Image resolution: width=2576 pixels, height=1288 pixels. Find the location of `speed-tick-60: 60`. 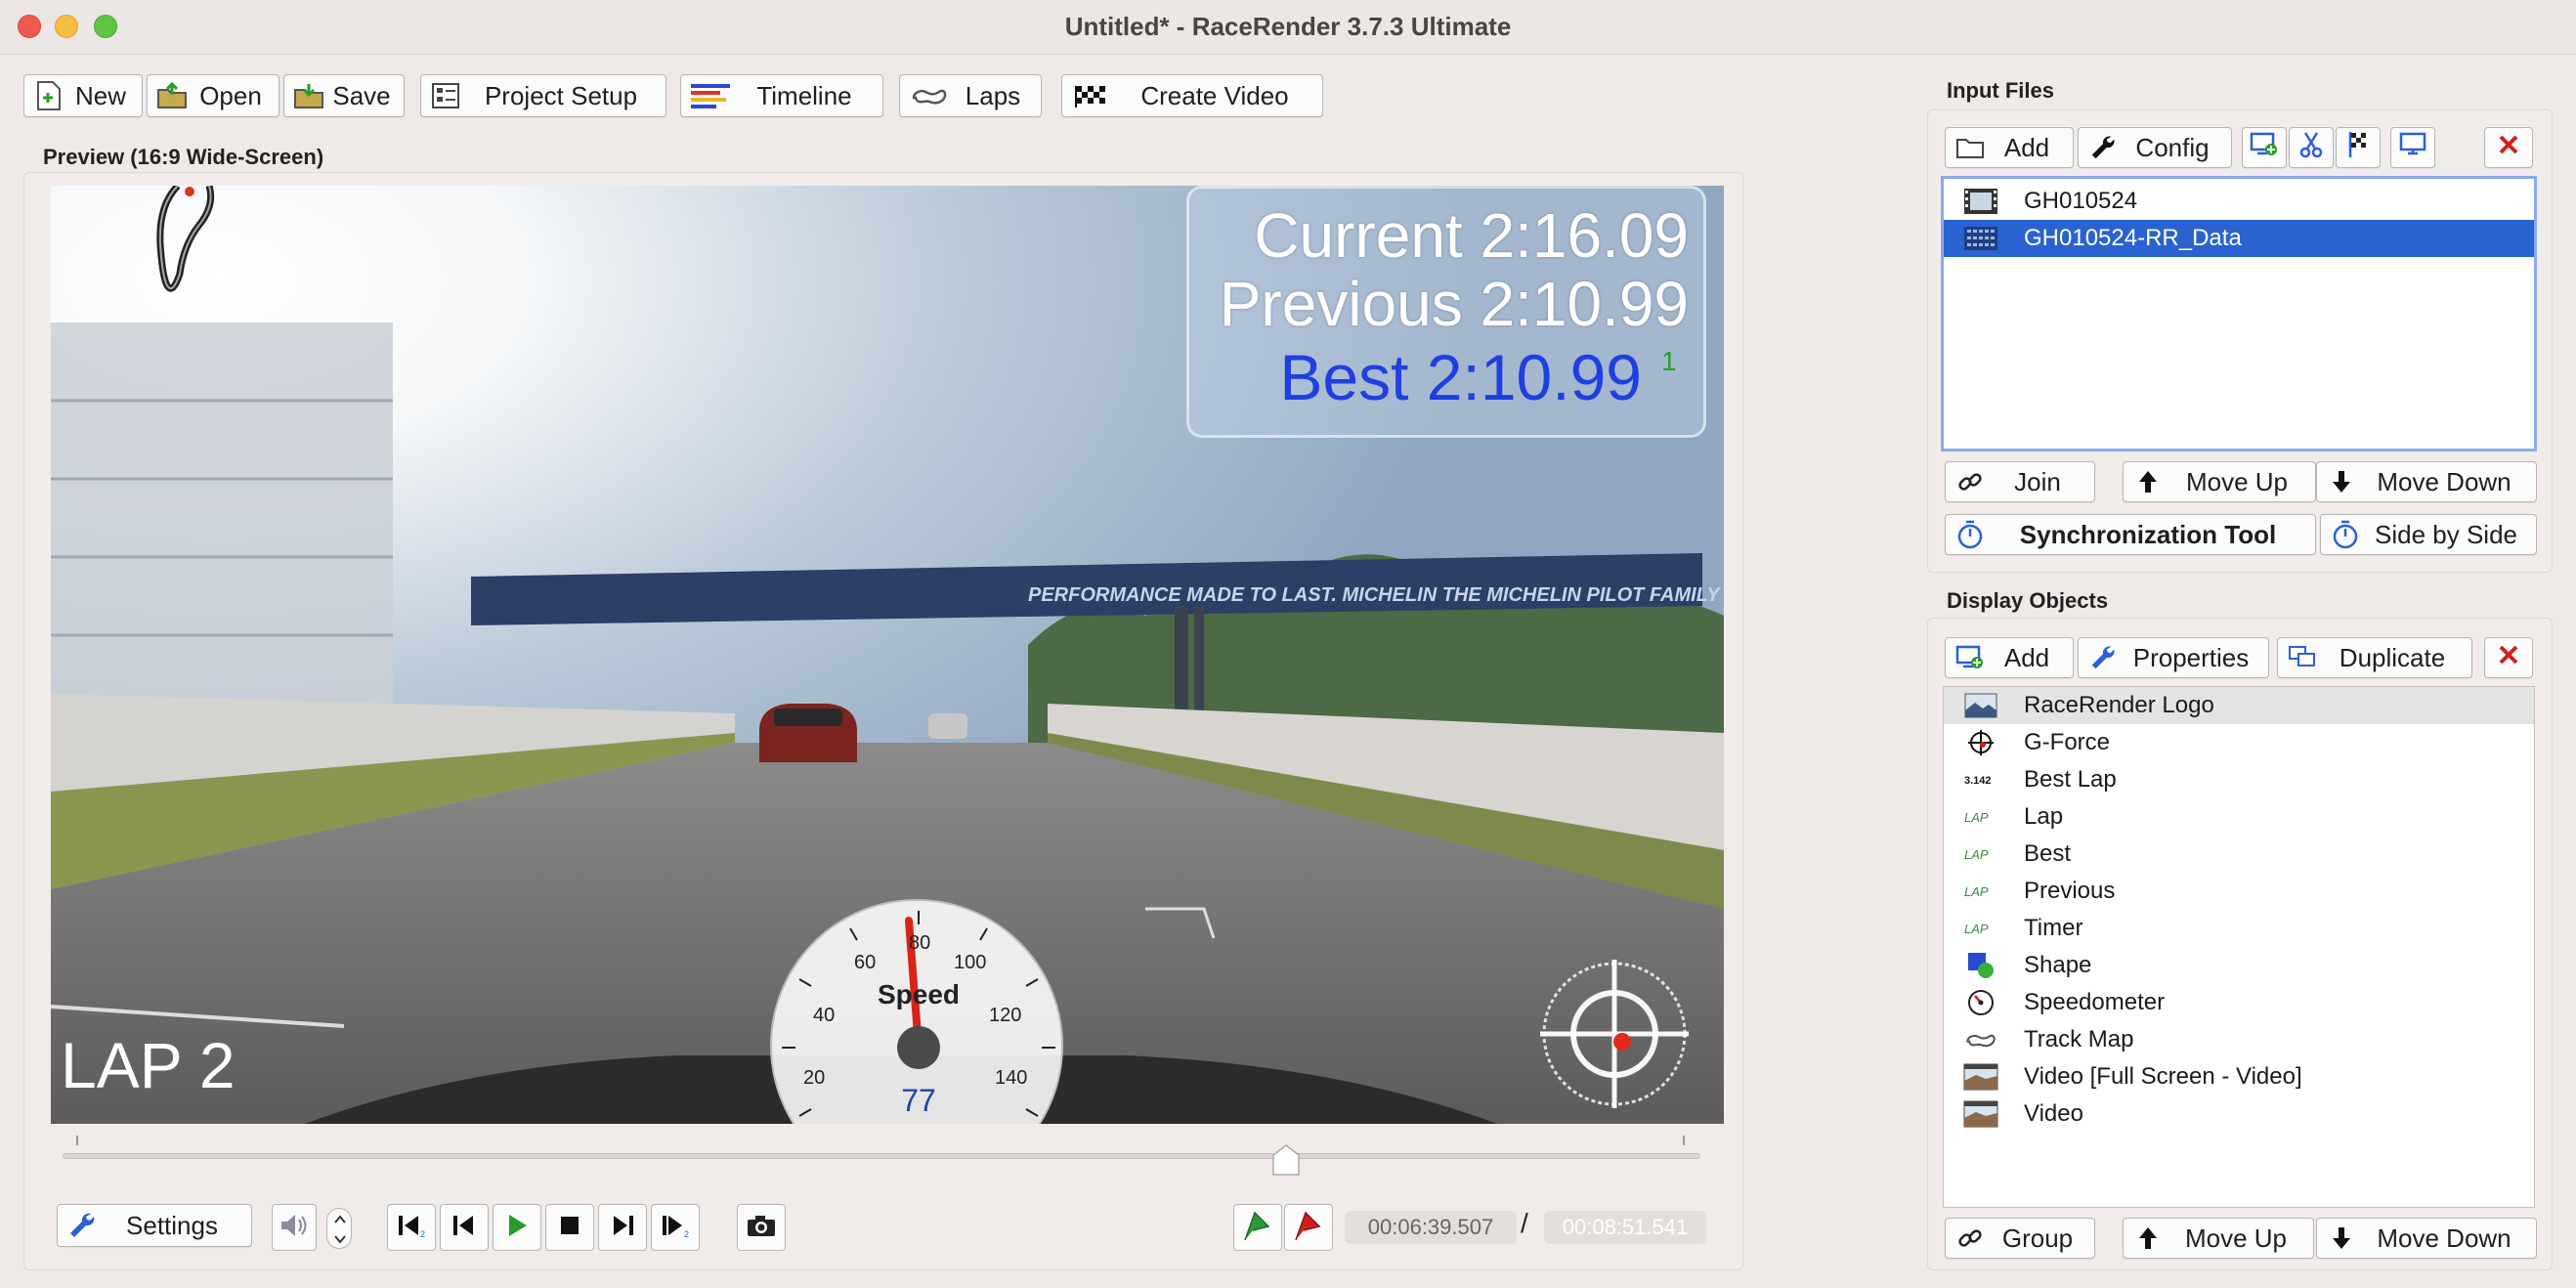

speed-tick-60: 60 is located at coordinates (866, 963).